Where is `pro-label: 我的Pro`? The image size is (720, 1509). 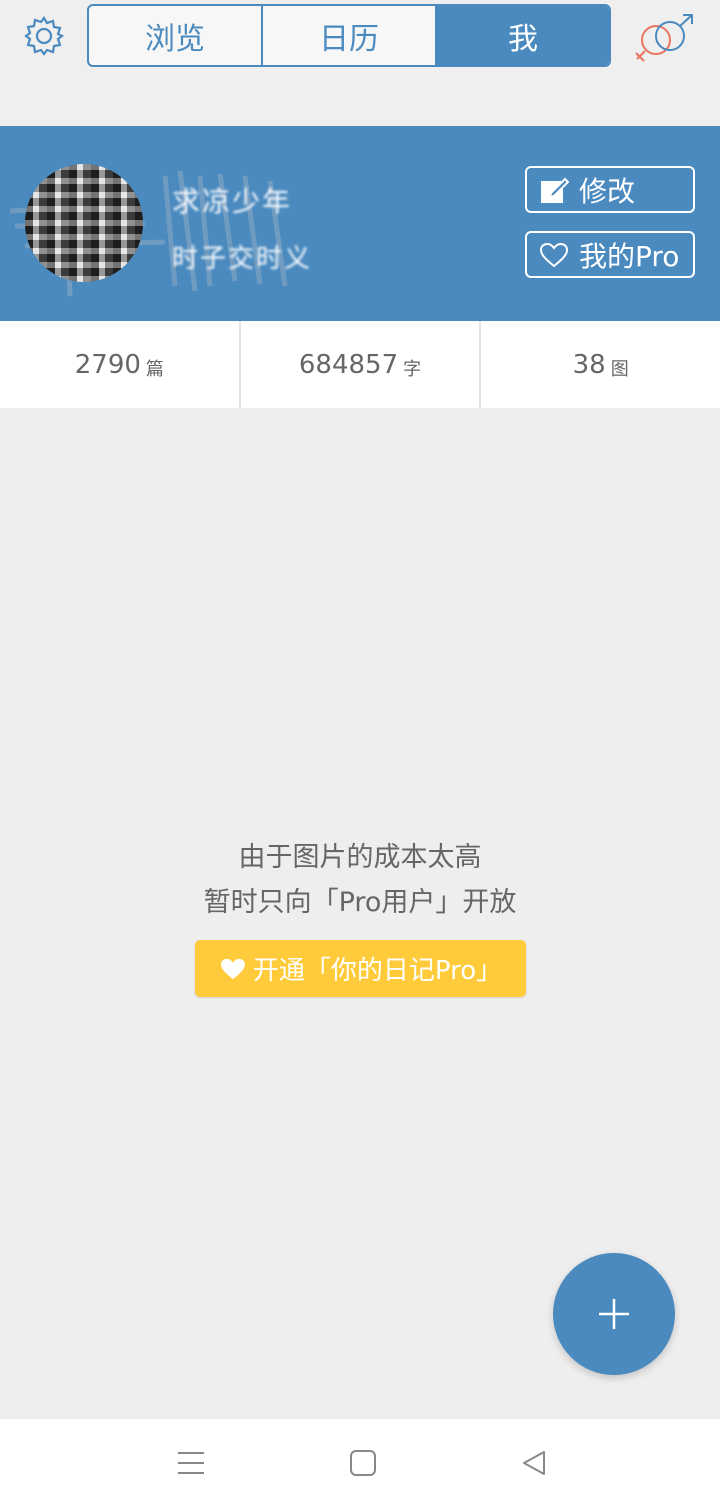 pro-label: 我的Pro is located at coordinates (629, 256).